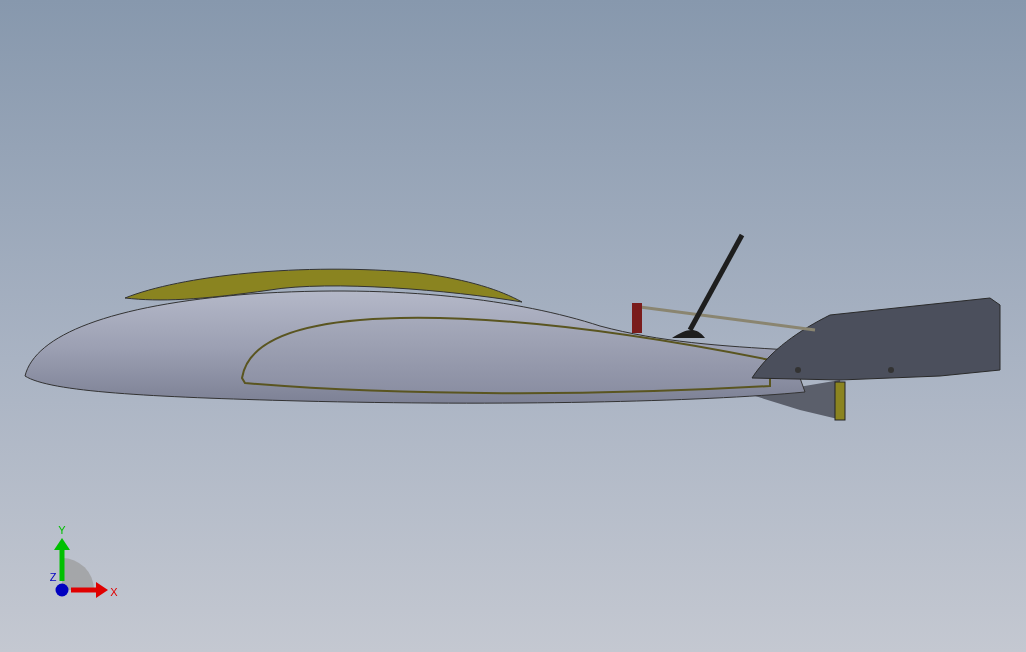  Describe the element at coordinates (62, 530) in the screenshot. I see `axis-label: Y` at that location.